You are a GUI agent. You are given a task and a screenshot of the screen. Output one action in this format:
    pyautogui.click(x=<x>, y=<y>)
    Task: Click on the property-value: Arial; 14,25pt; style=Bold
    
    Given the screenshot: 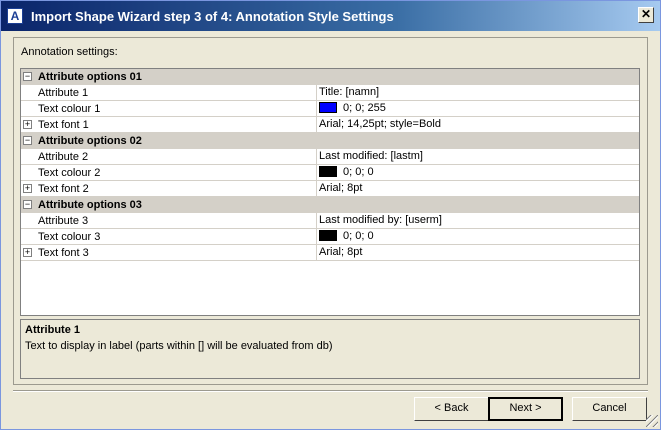 What is the action you would take?
    pyautogui.click(x=477, y=125)
    